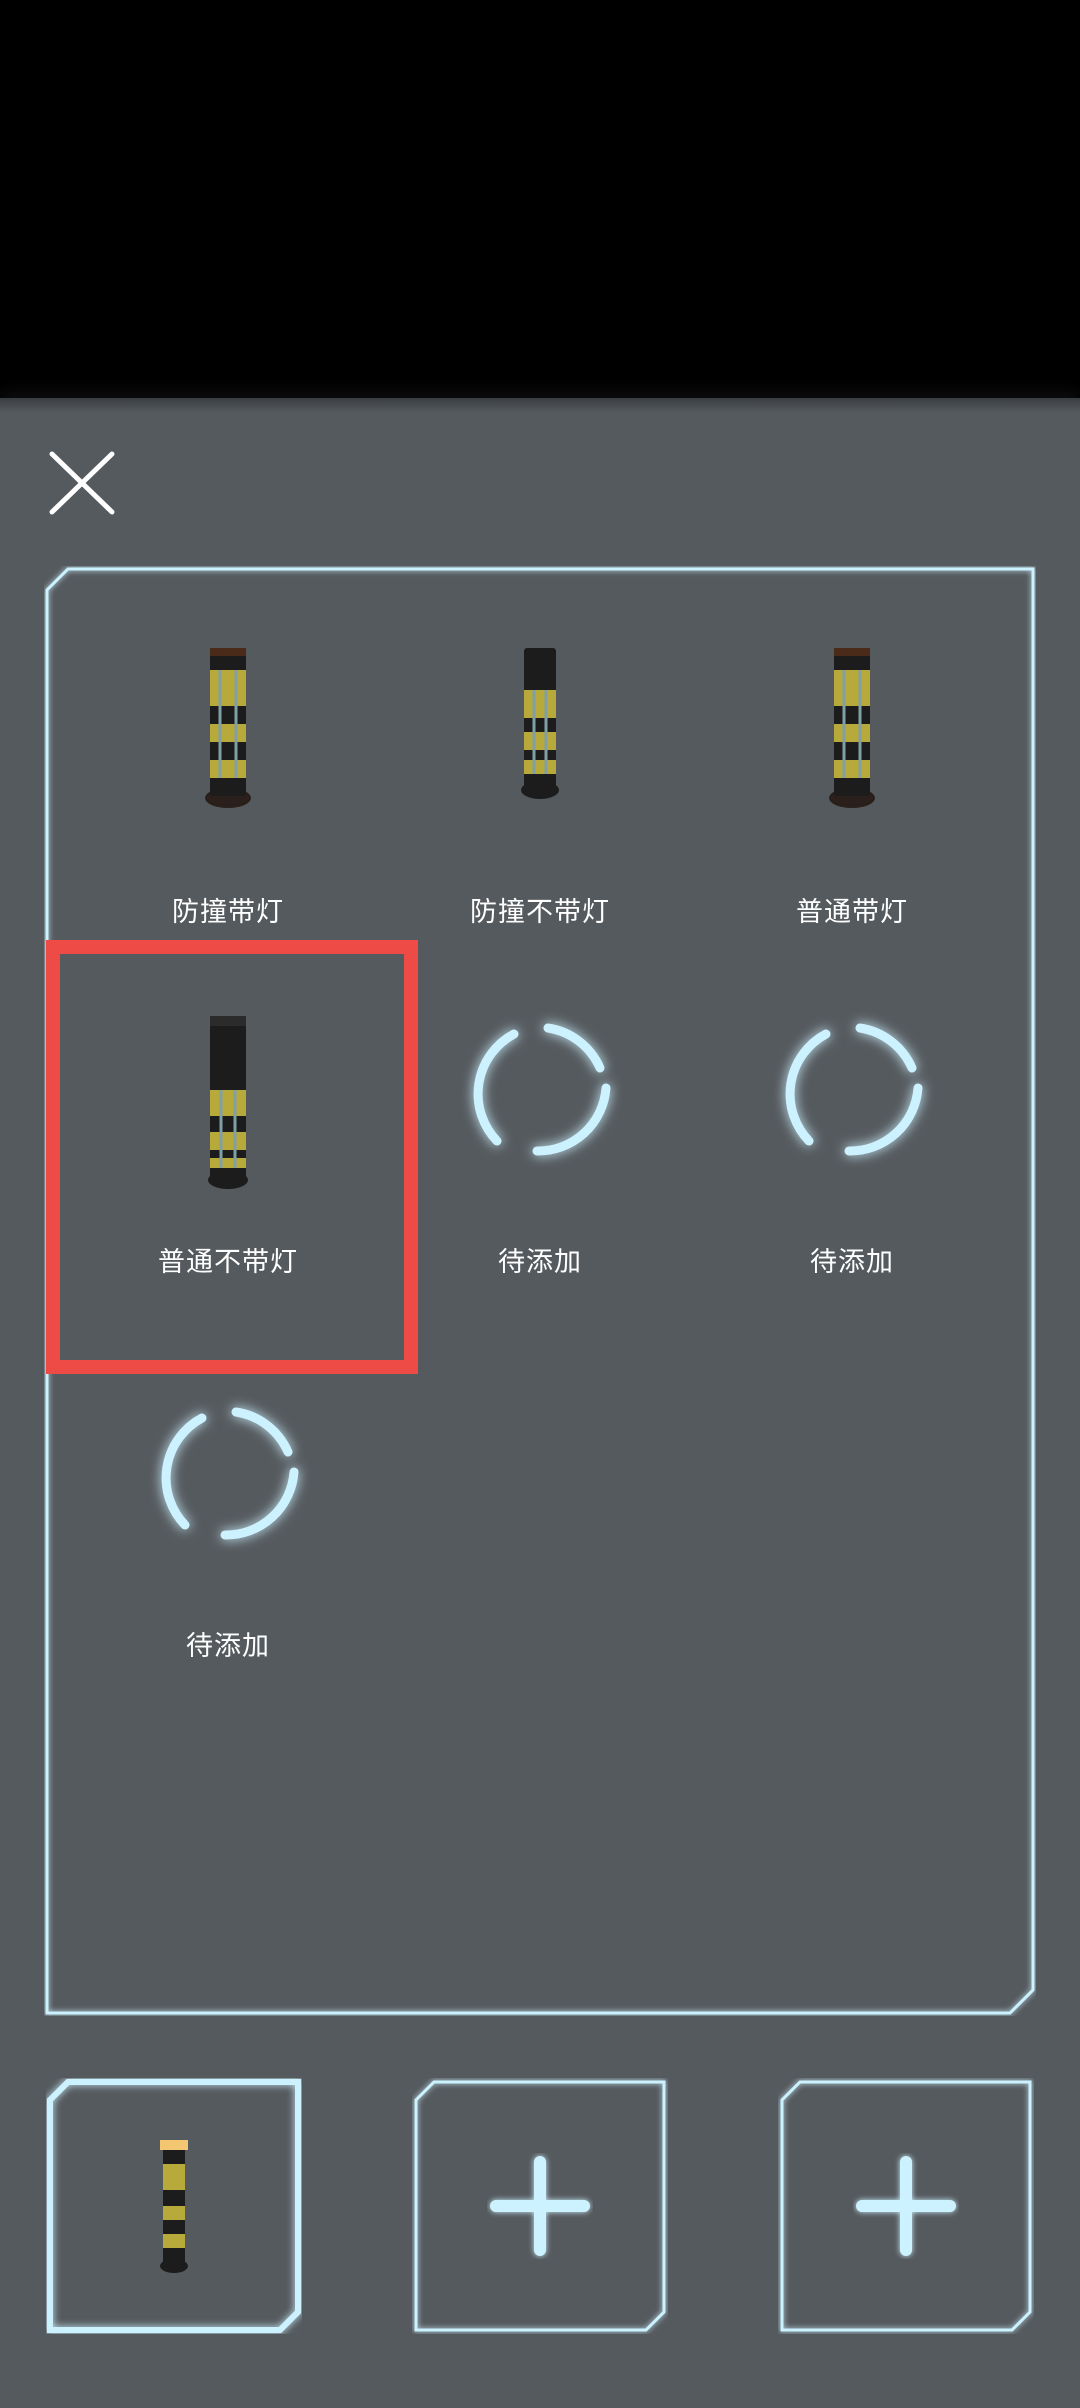  I want to click on close-button, so click(80, 480).